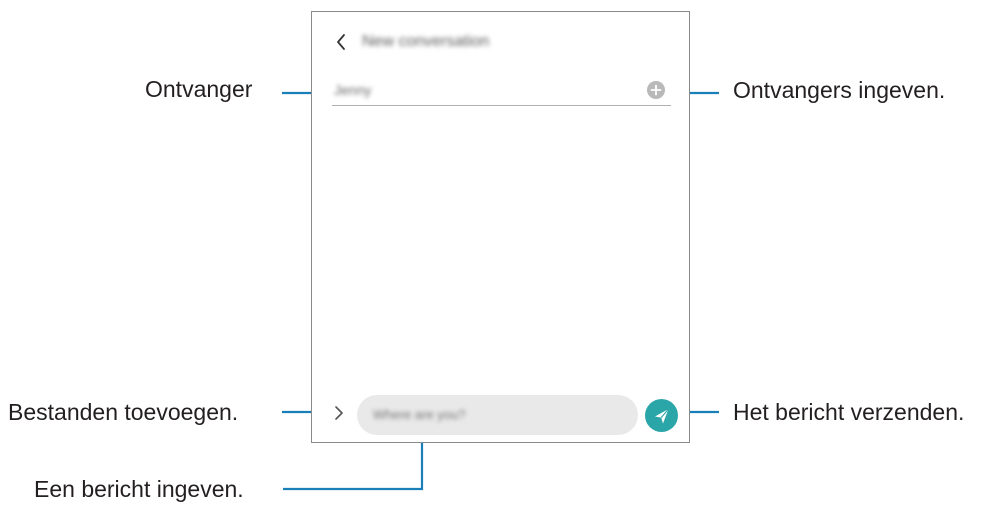 The width and height of the screenshot is (1000, 518). Describe the element at coordinates (199, 89) in the screenshot. I see `callout-recipient: Ontvanger` at that location.